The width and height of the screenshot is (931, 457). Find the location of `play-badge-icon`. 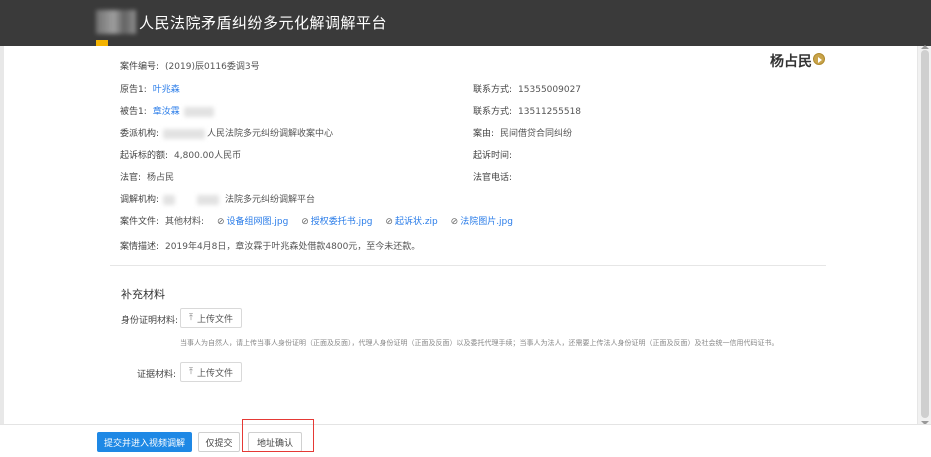

play-badge-icon is located at coordinates (819, 59).